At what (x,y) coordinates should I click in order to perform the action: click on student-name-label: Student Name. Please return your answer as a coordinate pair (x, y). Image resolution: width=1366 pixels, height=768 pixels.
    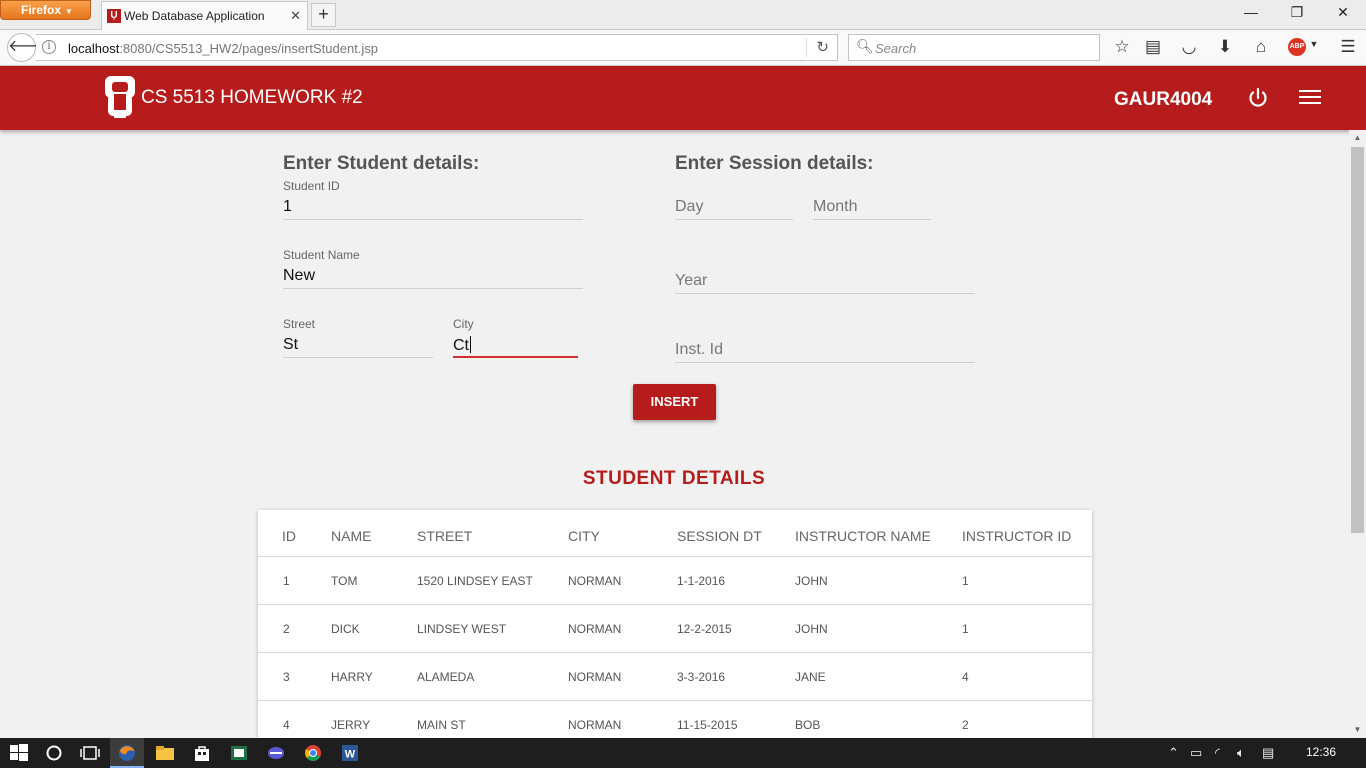
    Looking at the image, I should click on (321, 255).